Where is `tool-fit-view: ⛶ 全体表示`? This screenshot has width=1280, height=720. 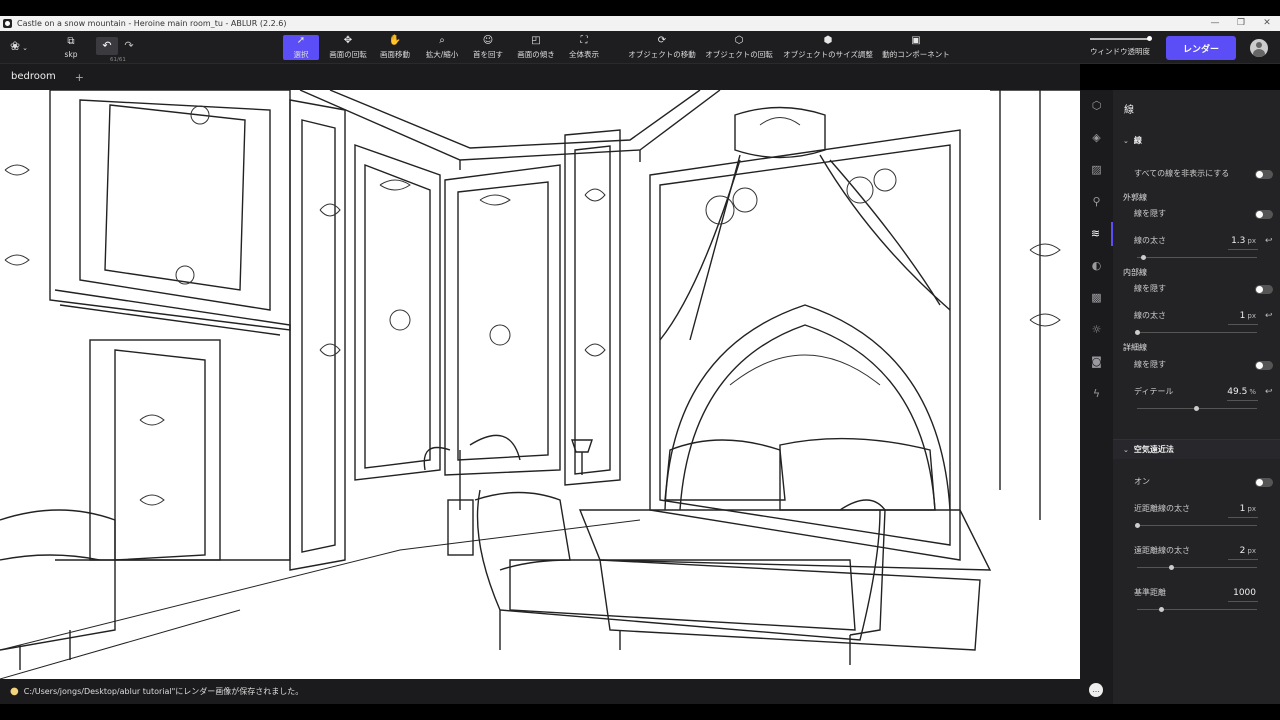
tool-fit-view: ⛶ 全体表示 is located at coordinates (584, 47).